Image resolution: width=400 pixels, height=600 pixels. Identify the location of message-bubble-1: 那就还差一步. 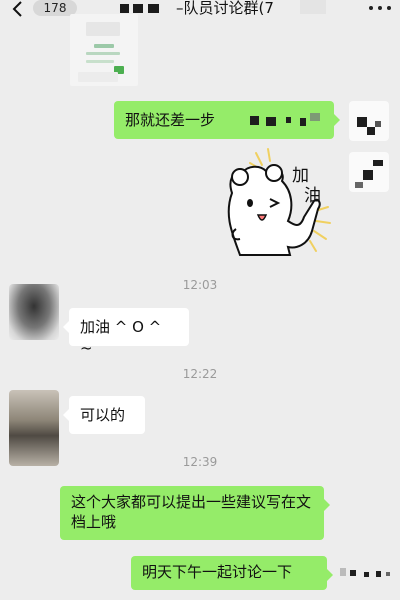
(227, 120).